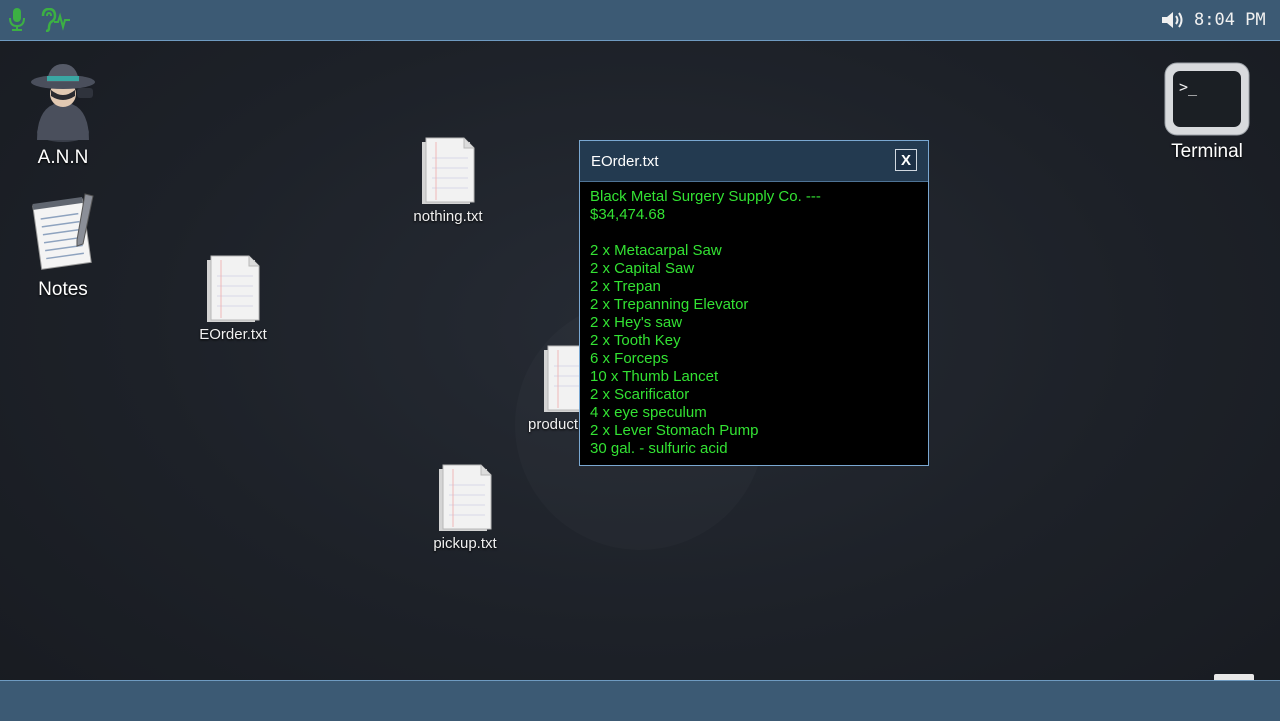  What do you see at coordinates (17, 22) in the screenshot?
I see `microphone-icon` at bounding box center [17, 22].